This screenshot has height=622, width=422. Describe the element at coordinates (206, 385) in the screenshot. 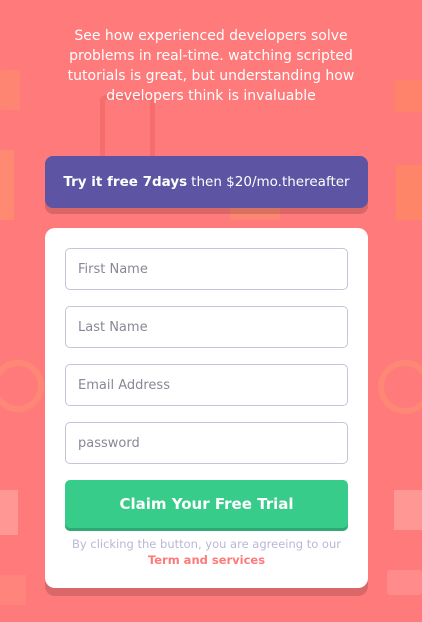

I see `email-input` at that location.